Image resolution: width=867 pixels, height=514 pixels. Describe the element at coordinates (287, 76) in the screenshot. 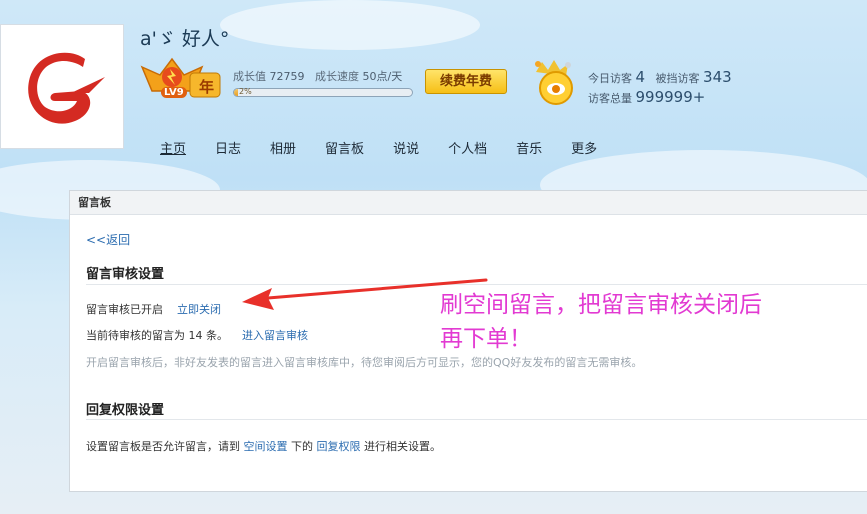

I see `growth-value: 72759` at that location.